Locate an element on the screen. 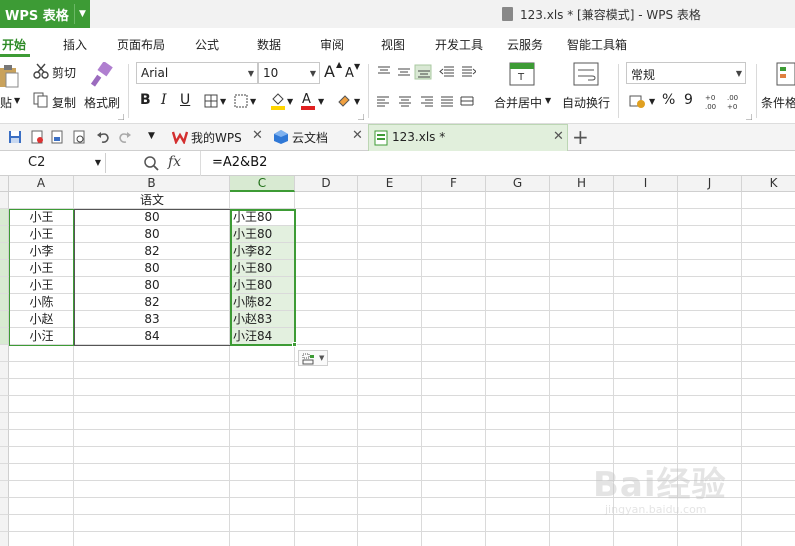  format-painter-icon is located at coordinates (102, 75).